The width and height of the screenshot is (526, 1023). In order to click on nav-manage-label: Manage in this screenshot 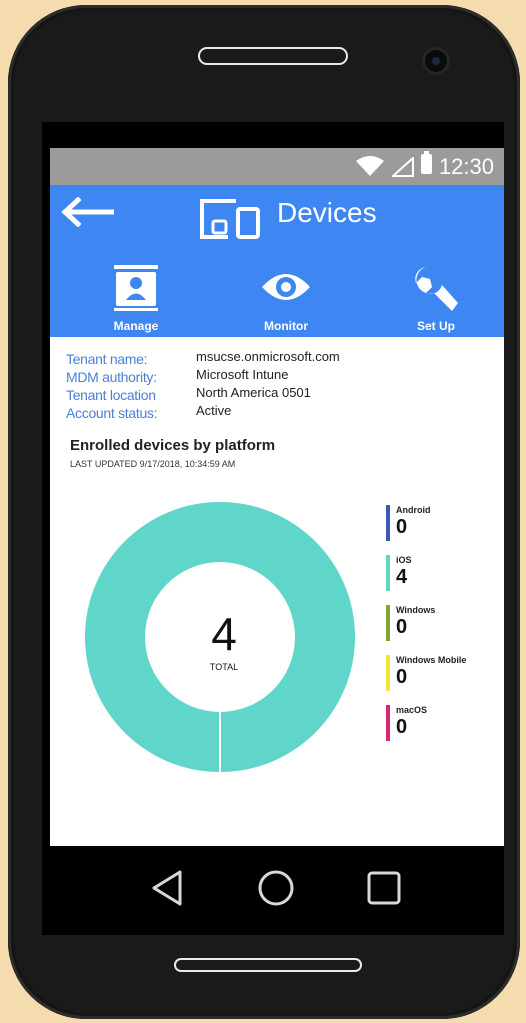, I will do `click(136, 326)`.